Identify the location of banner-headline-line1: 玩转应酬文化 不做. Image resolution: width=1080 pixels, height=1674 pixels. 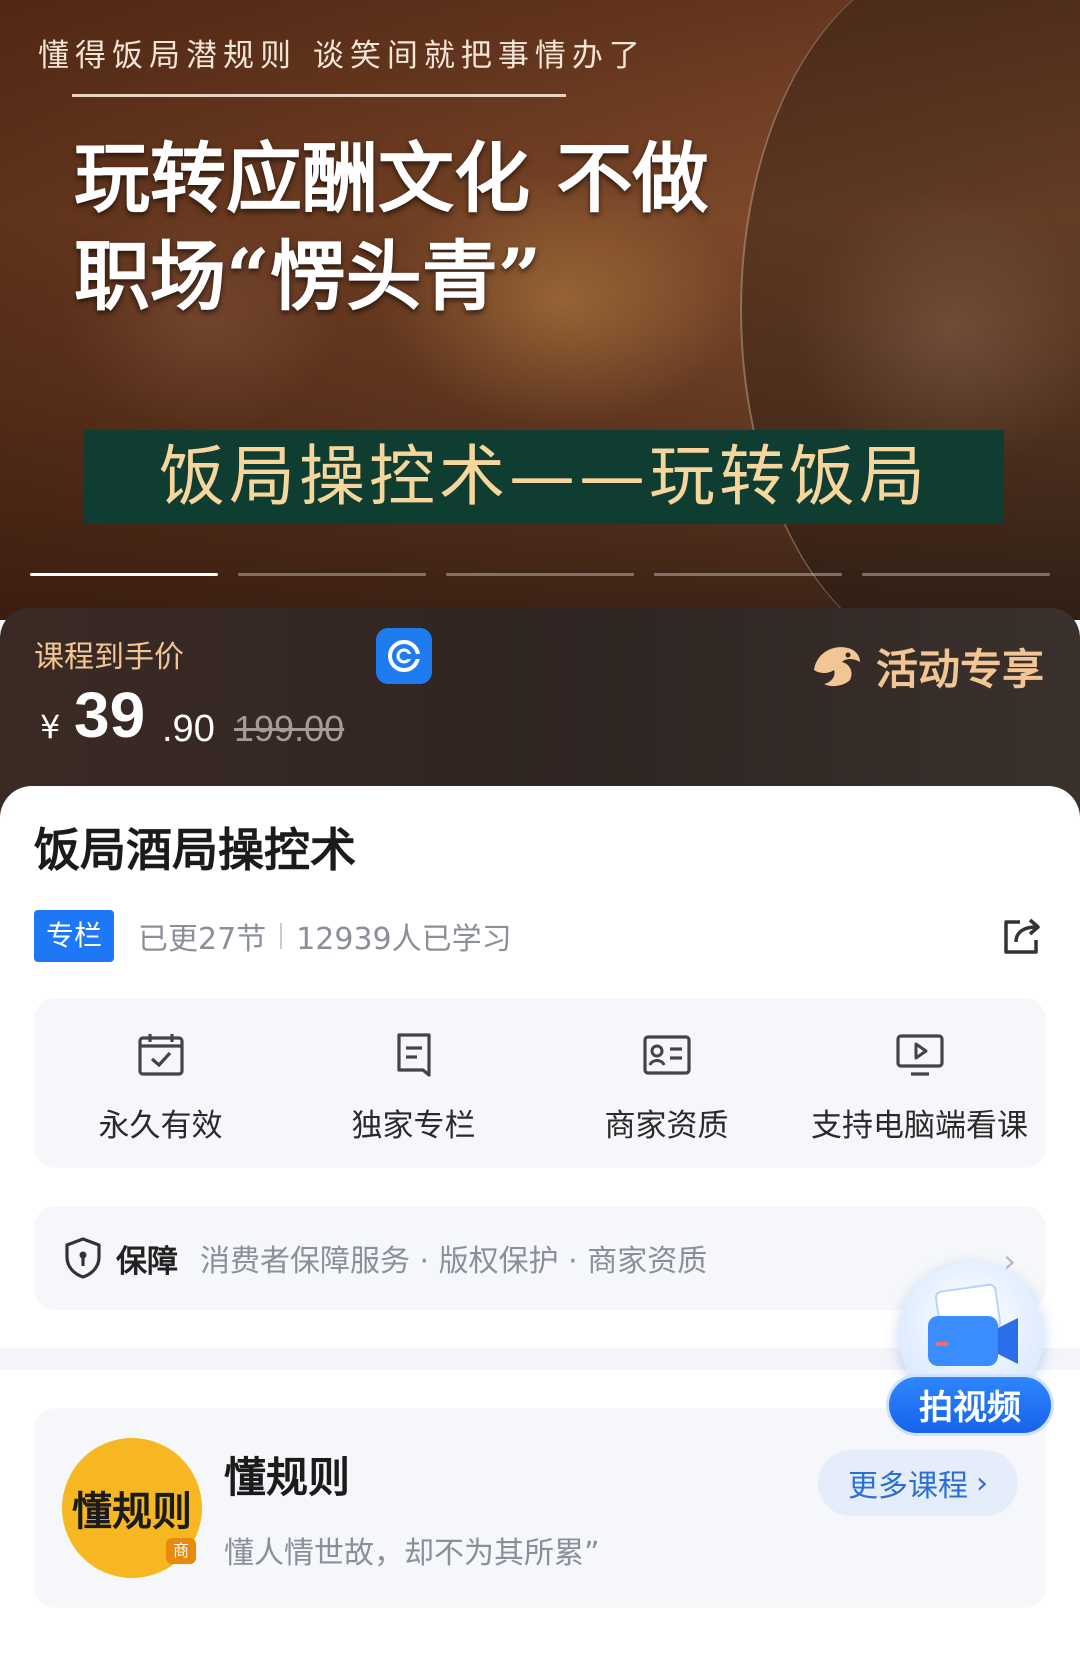
(391, 178).